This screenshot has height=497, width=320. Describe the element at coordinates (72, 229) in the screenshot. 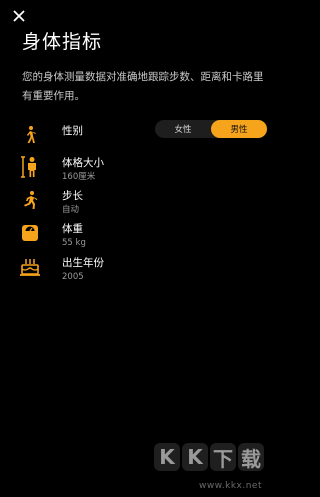

I see `weight-label: 体重` at that location.